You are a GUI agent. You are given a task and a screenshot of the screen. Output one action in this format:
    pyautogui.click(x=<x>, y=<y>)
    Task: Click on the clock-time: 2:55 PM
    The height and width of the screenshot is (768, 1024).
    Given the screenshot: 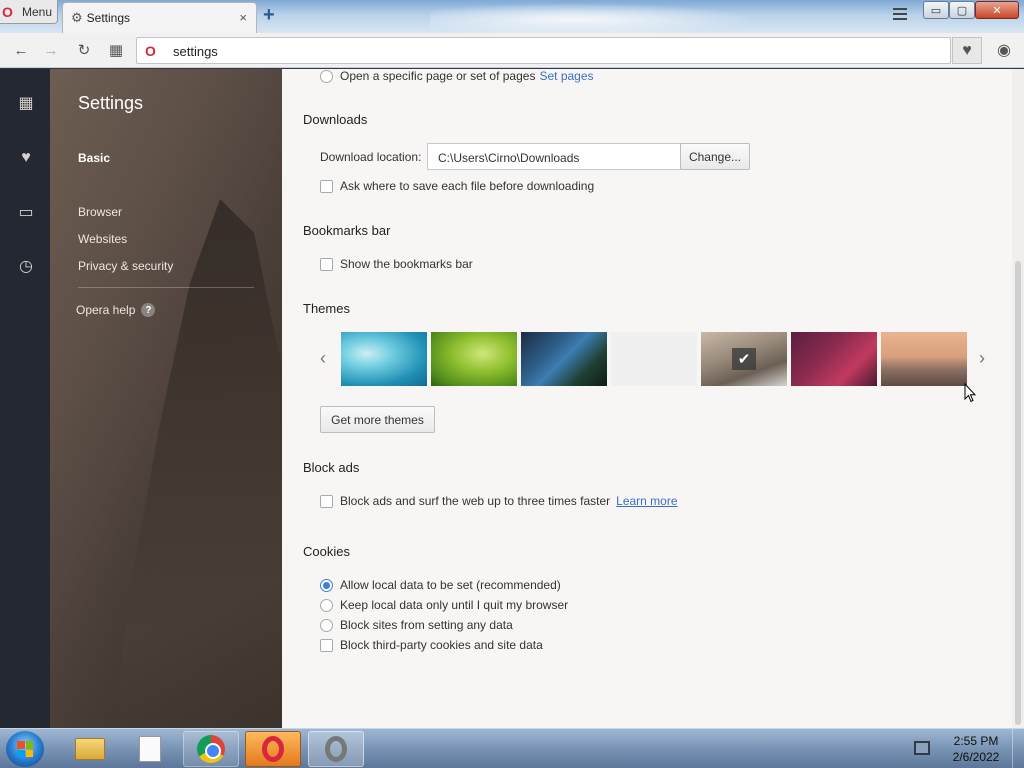 What is the action you would take?
    pyautogui.click(x=976, y=741)
    